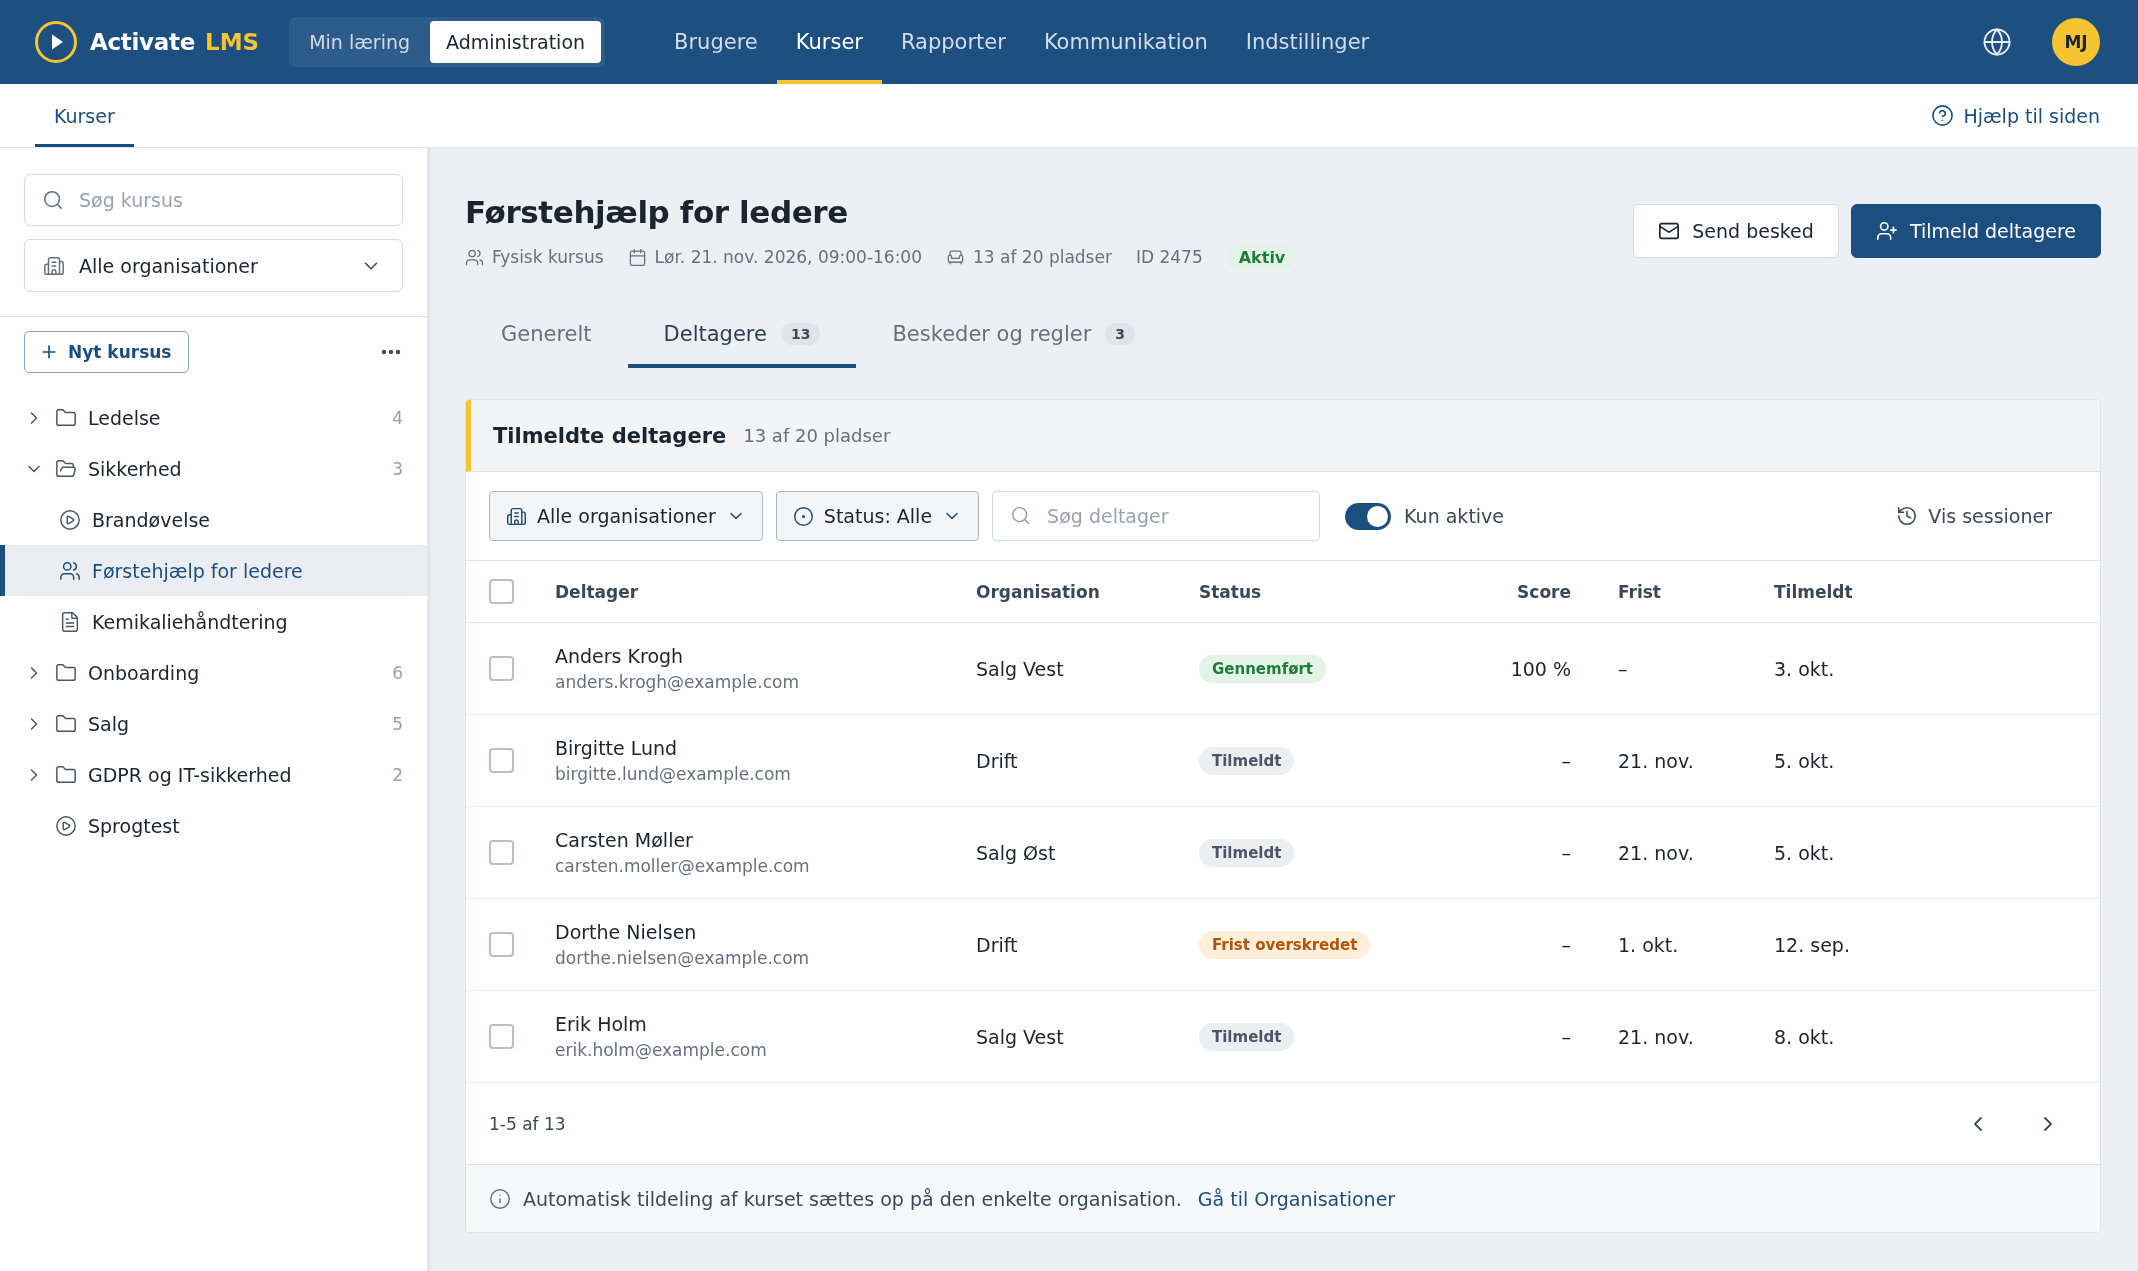  Describe the element at coordinates (1285, 944) in the screenshot. I see `status-tag: Frist overskredet` at that location.